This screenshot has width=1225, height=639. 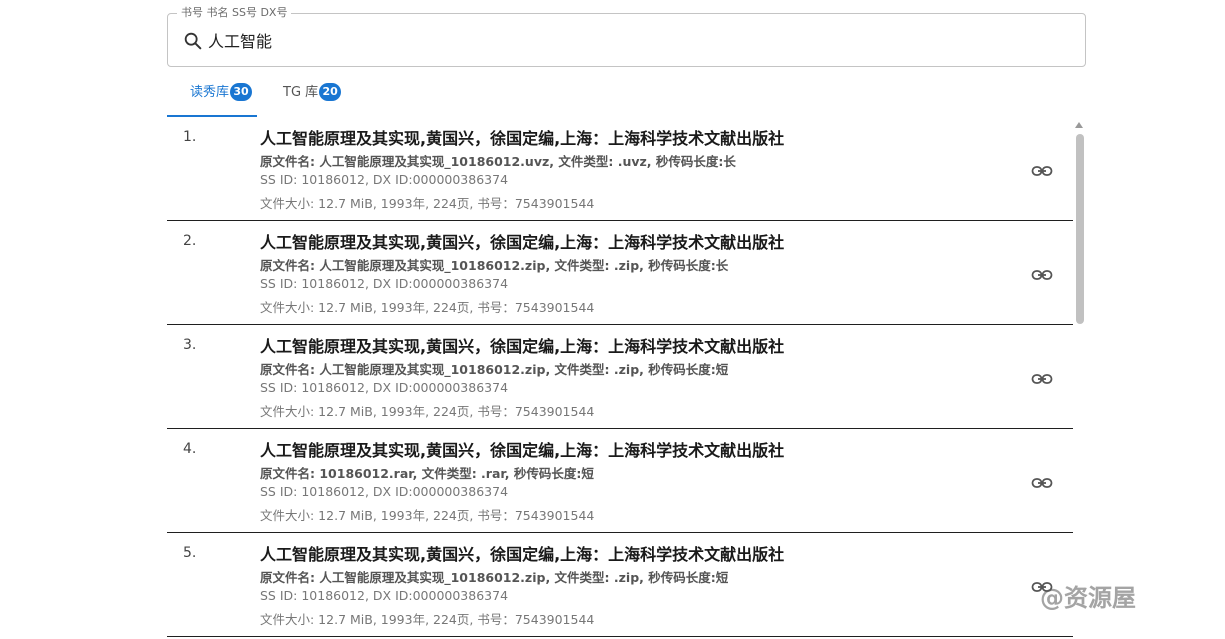 What do you see at coordinates (193, 41) in the screenshot?
I see `search-icon` at bounding box center [193, 41].